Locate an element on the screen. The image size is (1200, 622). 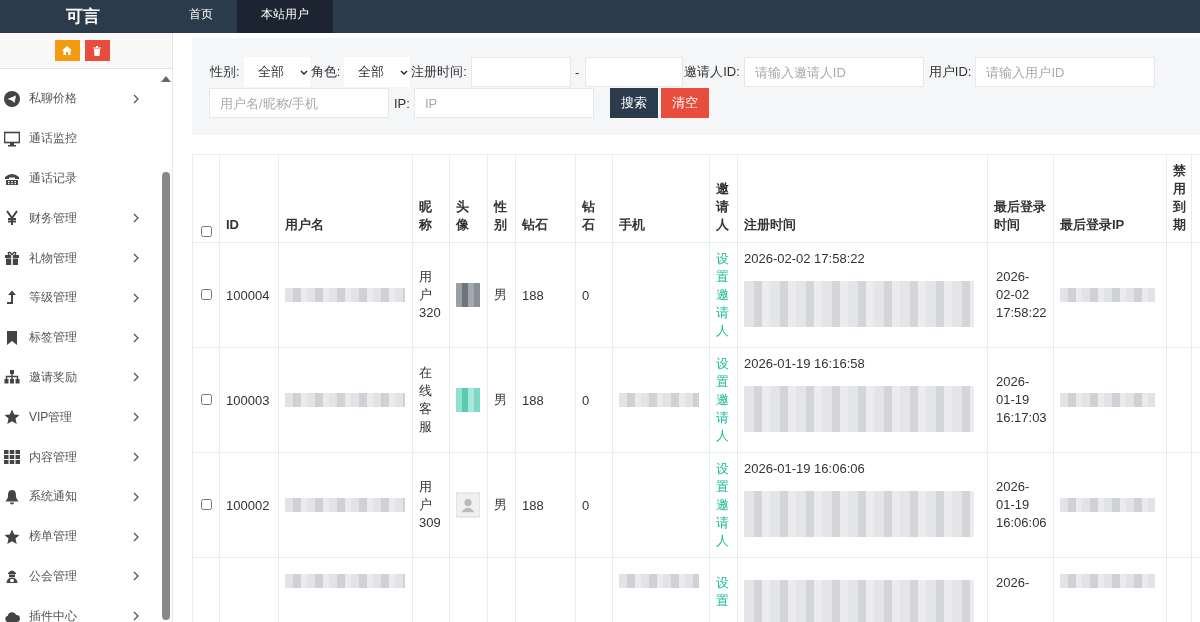
gender-label: 性别: is located at coordinates (225, 72).